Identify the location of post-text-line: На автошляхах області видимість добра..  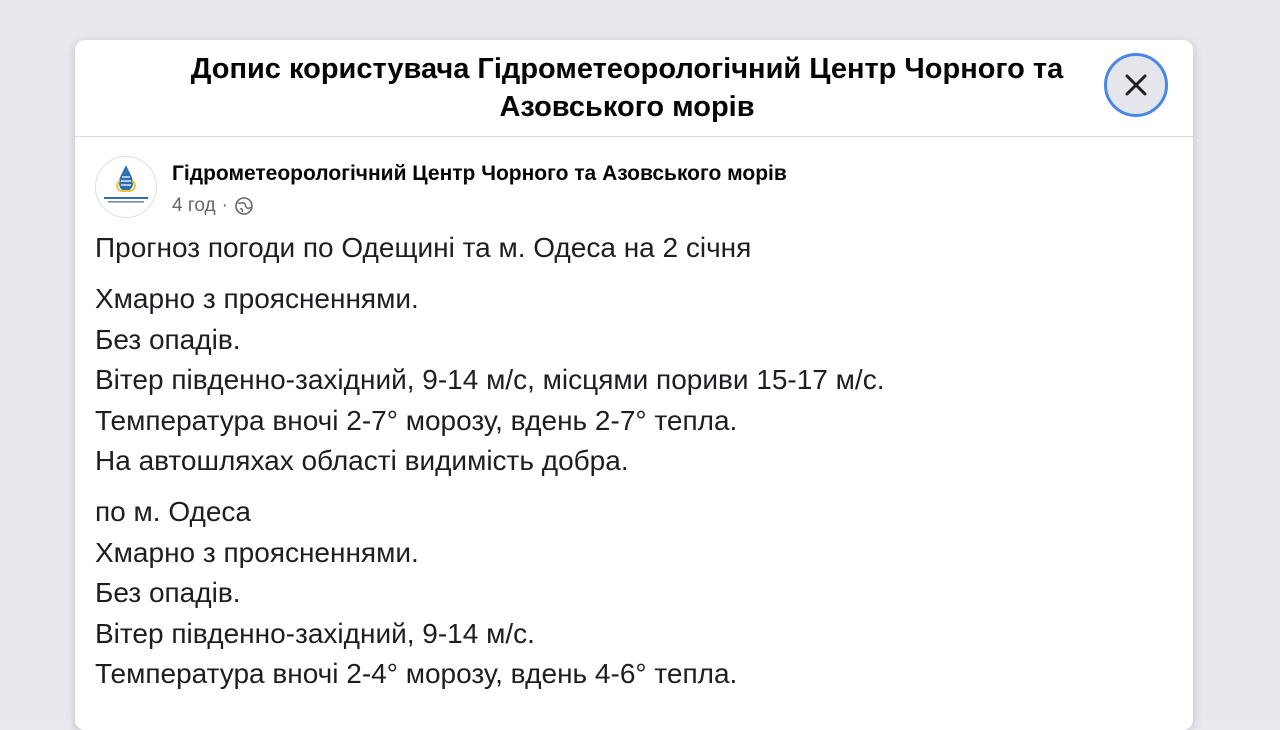
(362, 460).